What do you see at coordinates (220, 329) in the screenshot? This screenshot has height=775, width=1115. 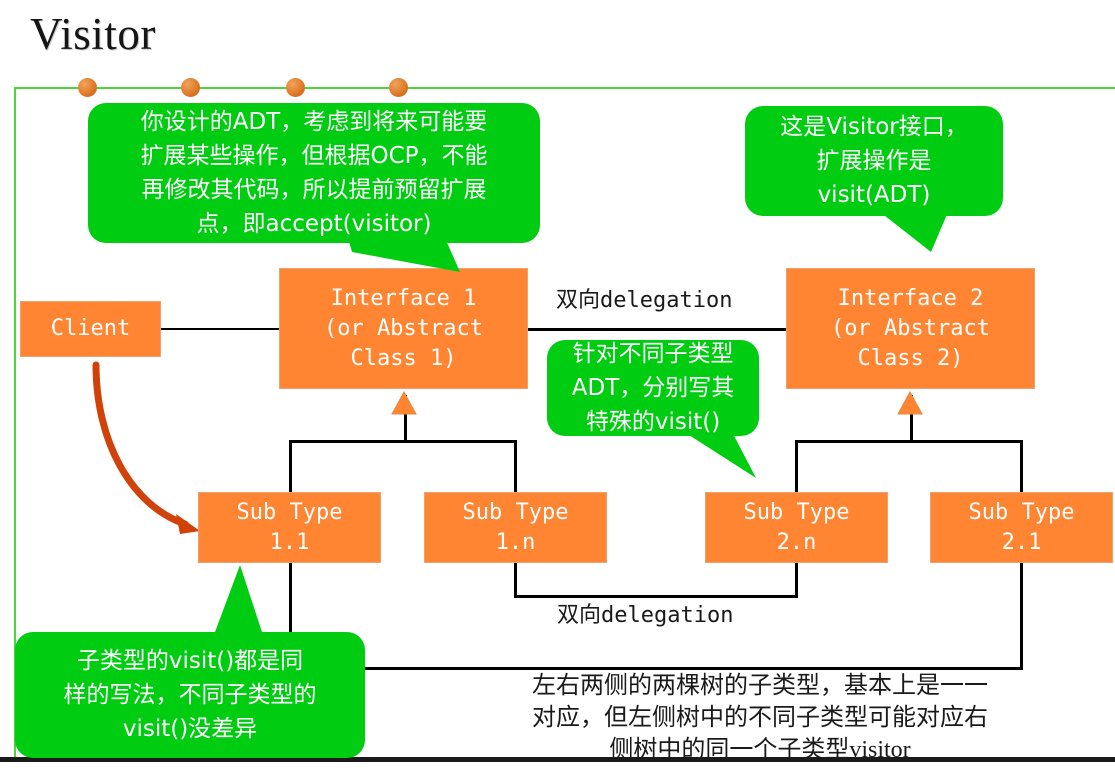 I see `connector-client-to-interface1` at bounding box center [220, 329].